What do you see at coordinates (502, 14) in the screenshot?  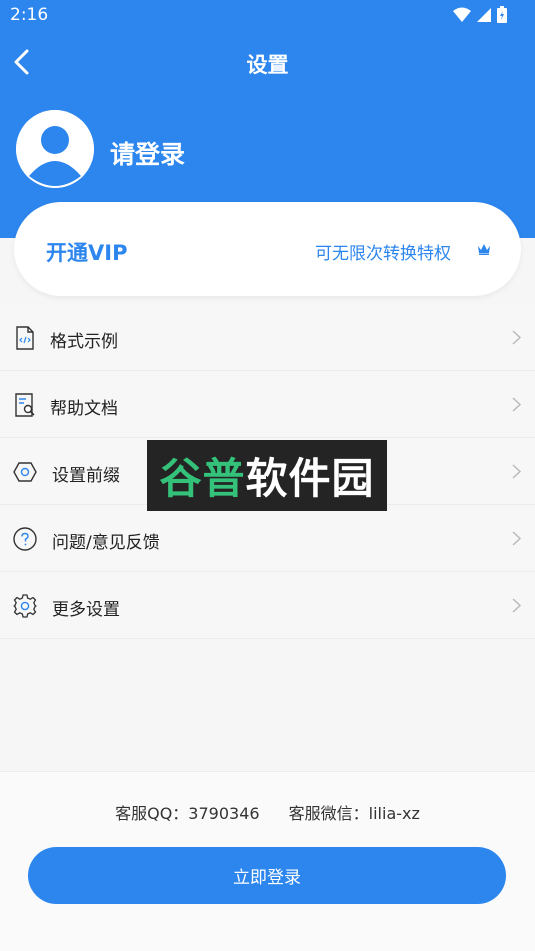 I see `battery-icon` at bounding box center [502, 14].